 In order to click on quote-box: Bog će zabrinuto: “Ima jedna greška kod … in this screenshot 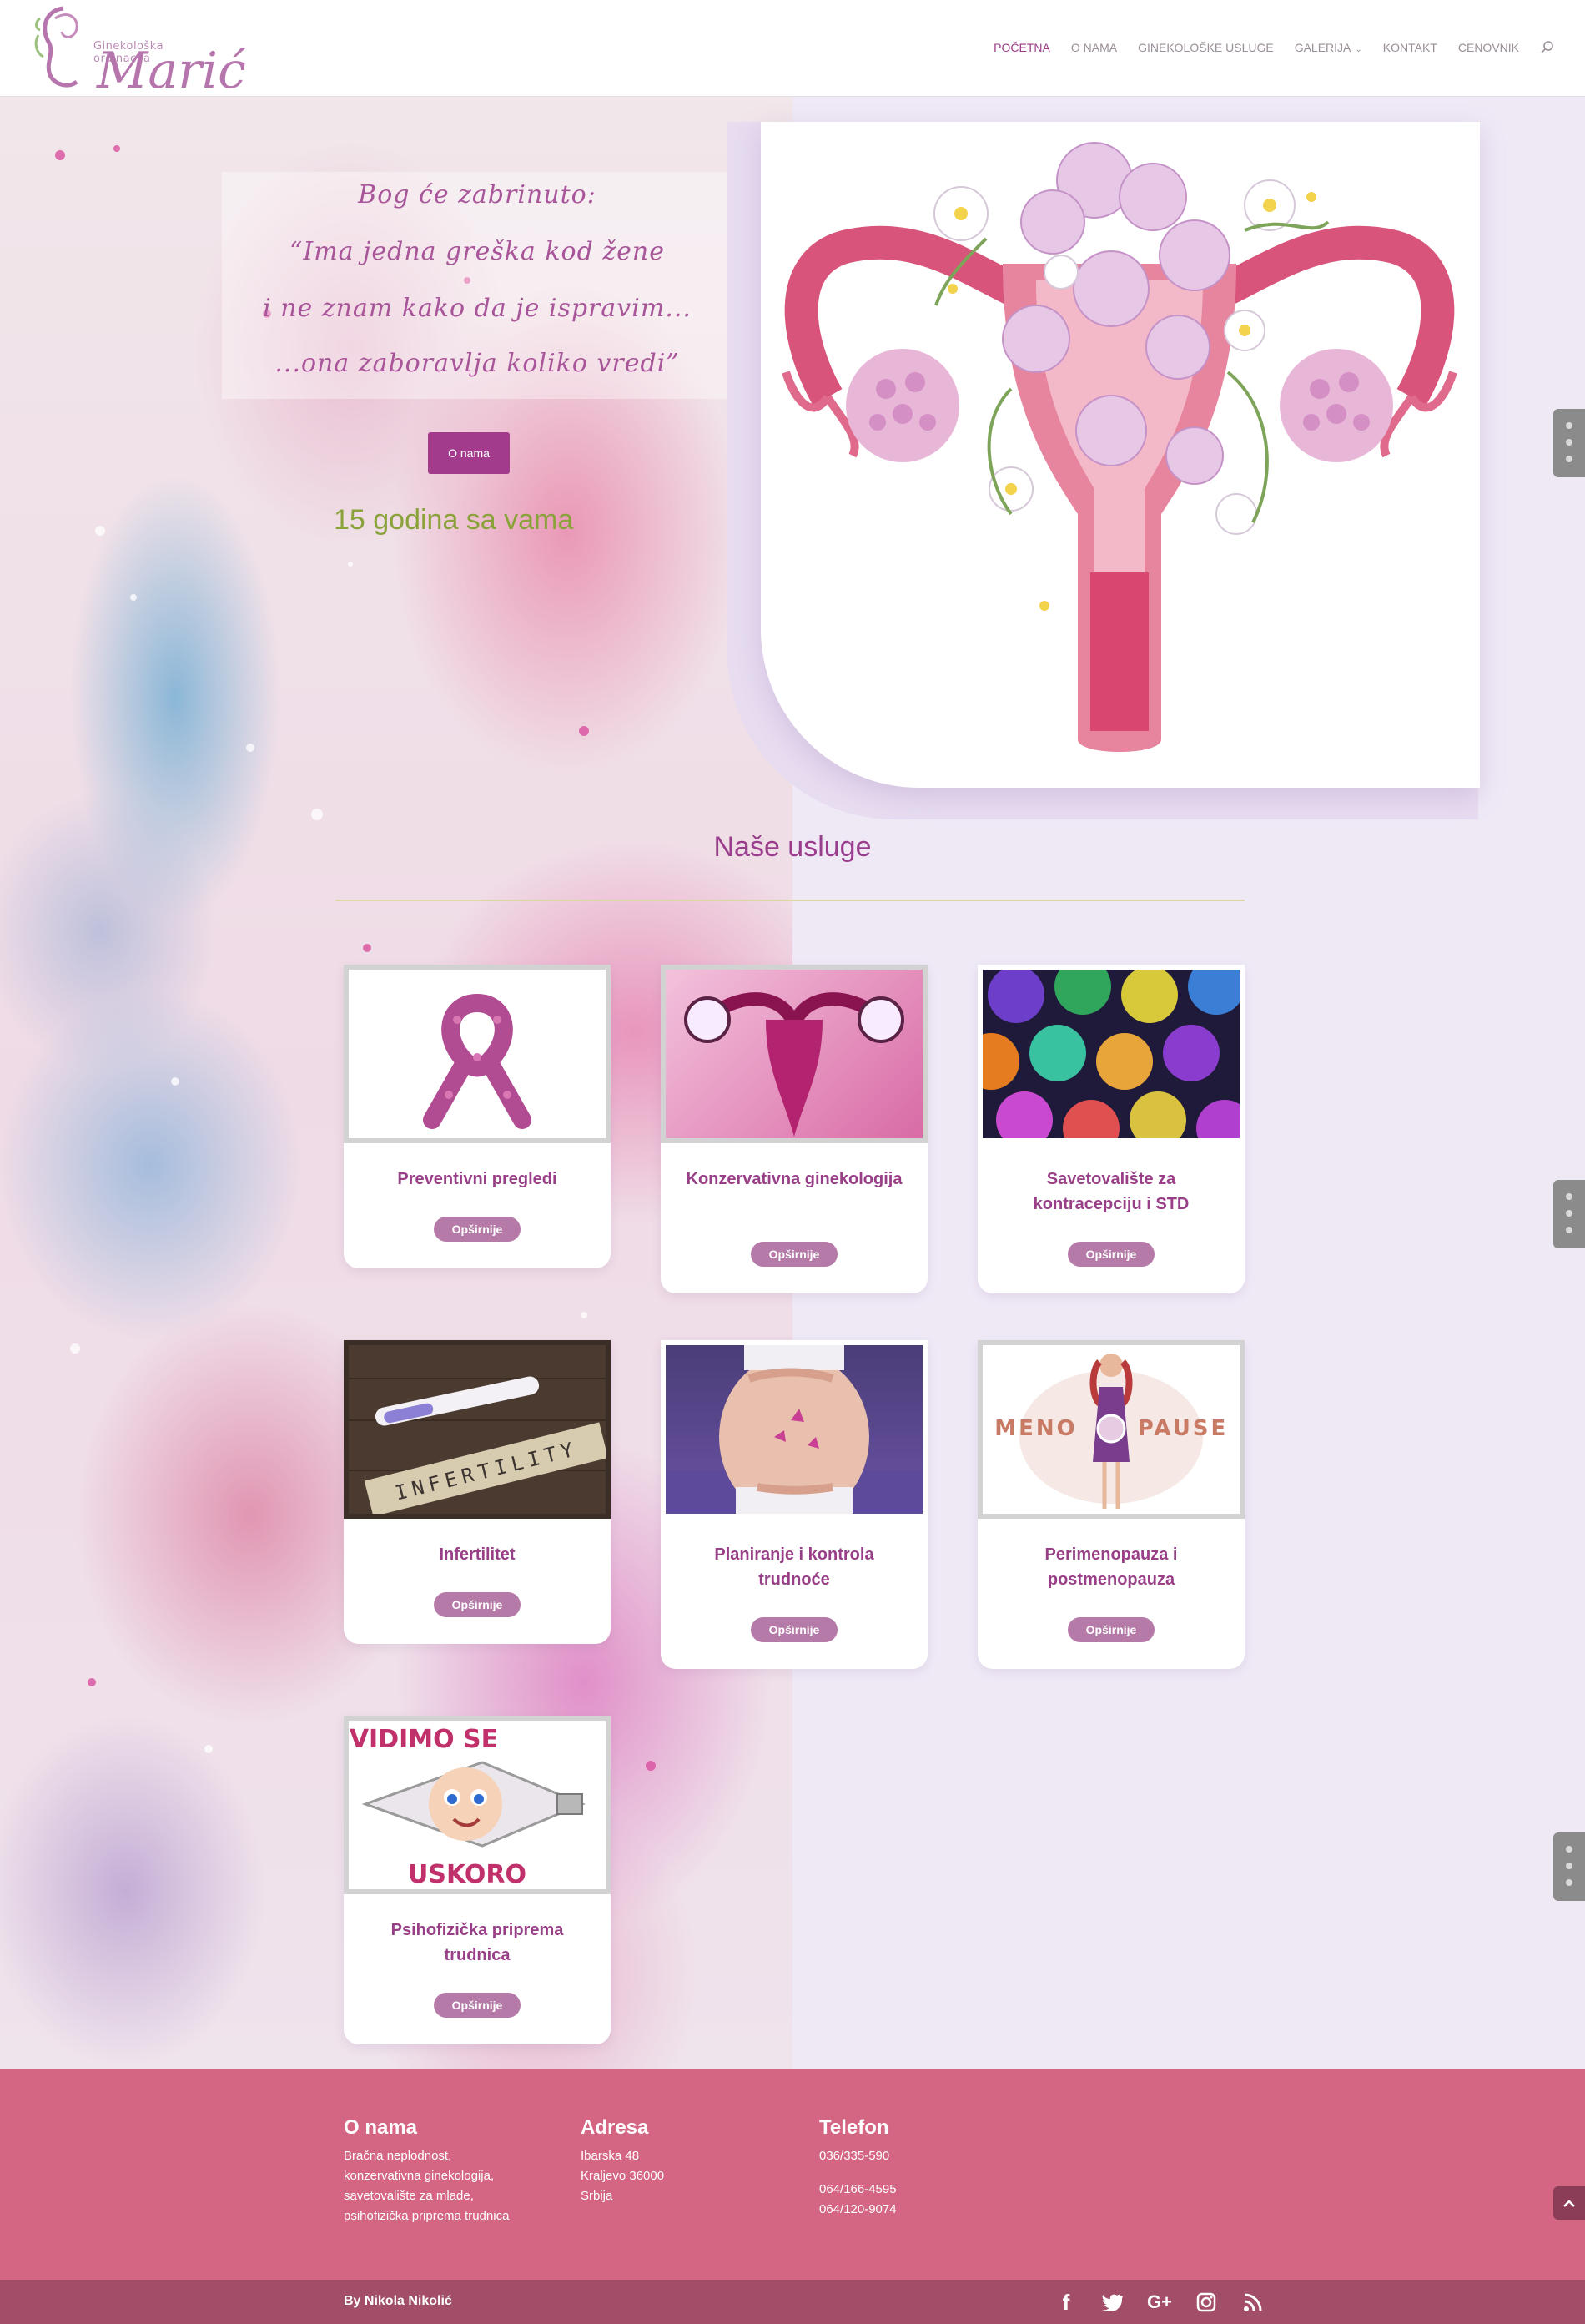, I will do `click(477, 285)`.